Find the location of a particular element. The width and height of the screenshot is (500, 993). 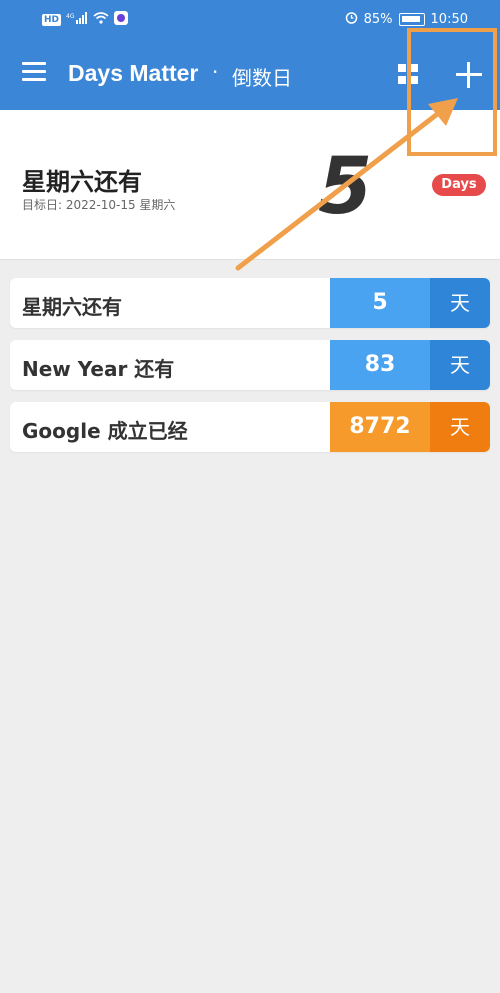

battery-percent: 85% is located at coordinates (378, 19).